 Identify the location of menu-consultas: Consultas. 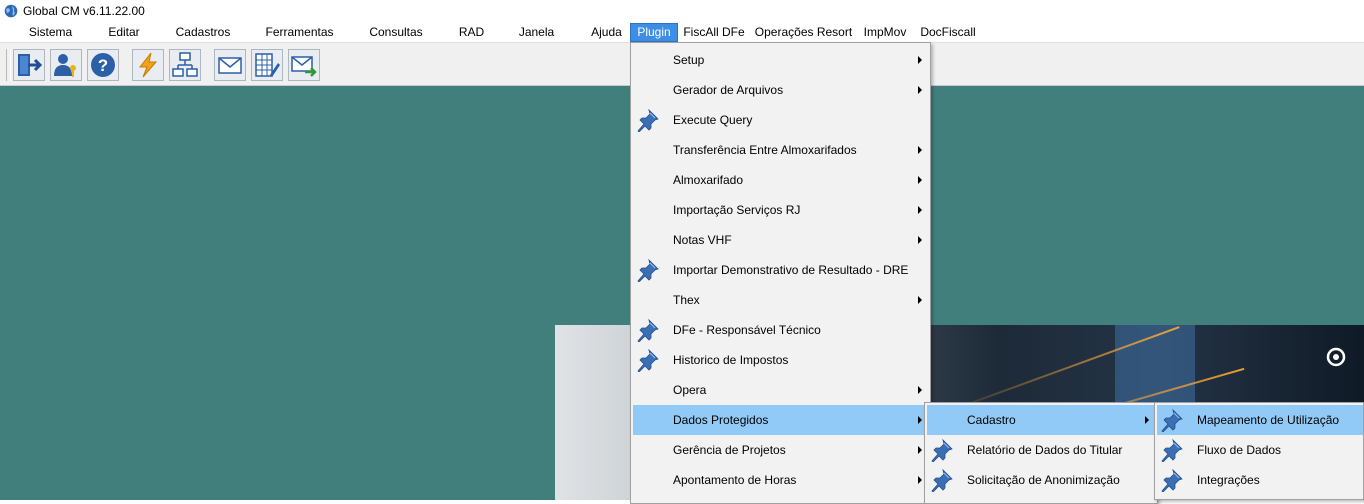
(396, 32).